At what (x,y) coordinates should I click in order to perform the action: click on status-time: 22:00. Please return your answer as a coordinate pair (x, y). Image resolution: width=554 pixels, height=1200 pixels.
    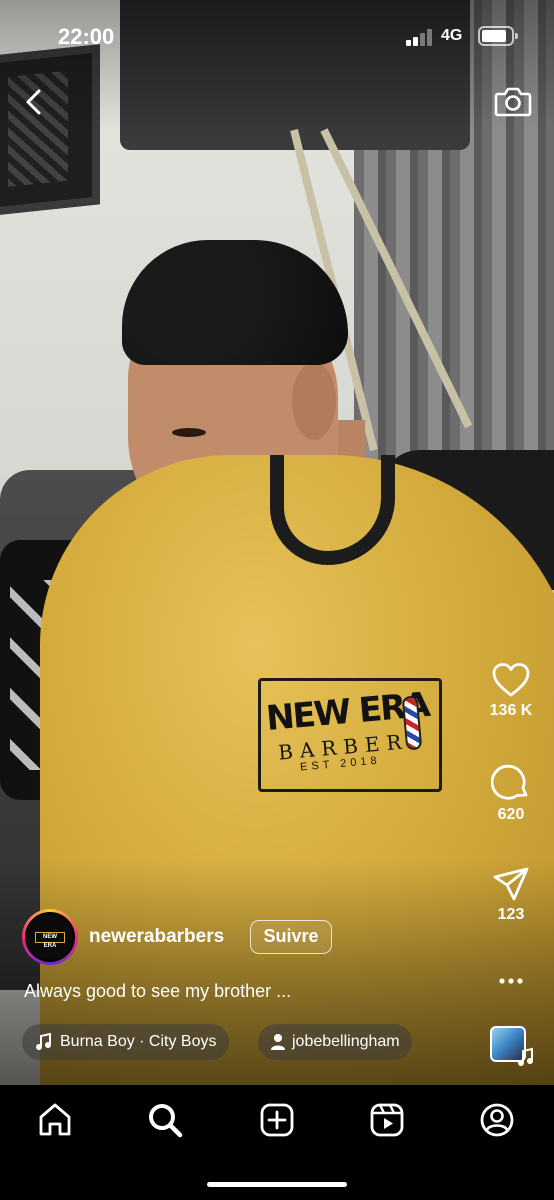
    Looking at the image, I should click on (86, 36).